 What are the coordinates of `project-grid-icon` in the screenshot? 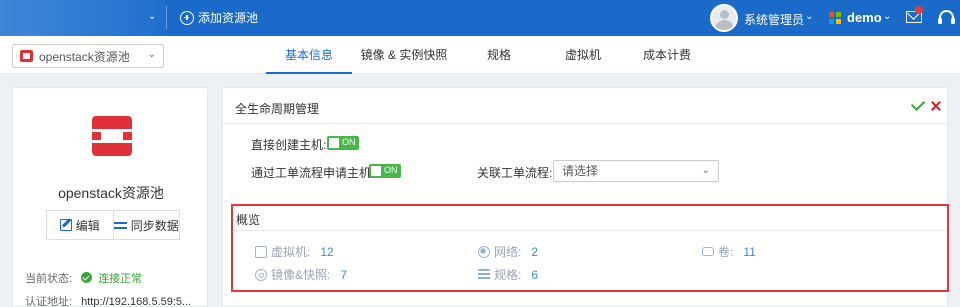 It's located at (835, 18).